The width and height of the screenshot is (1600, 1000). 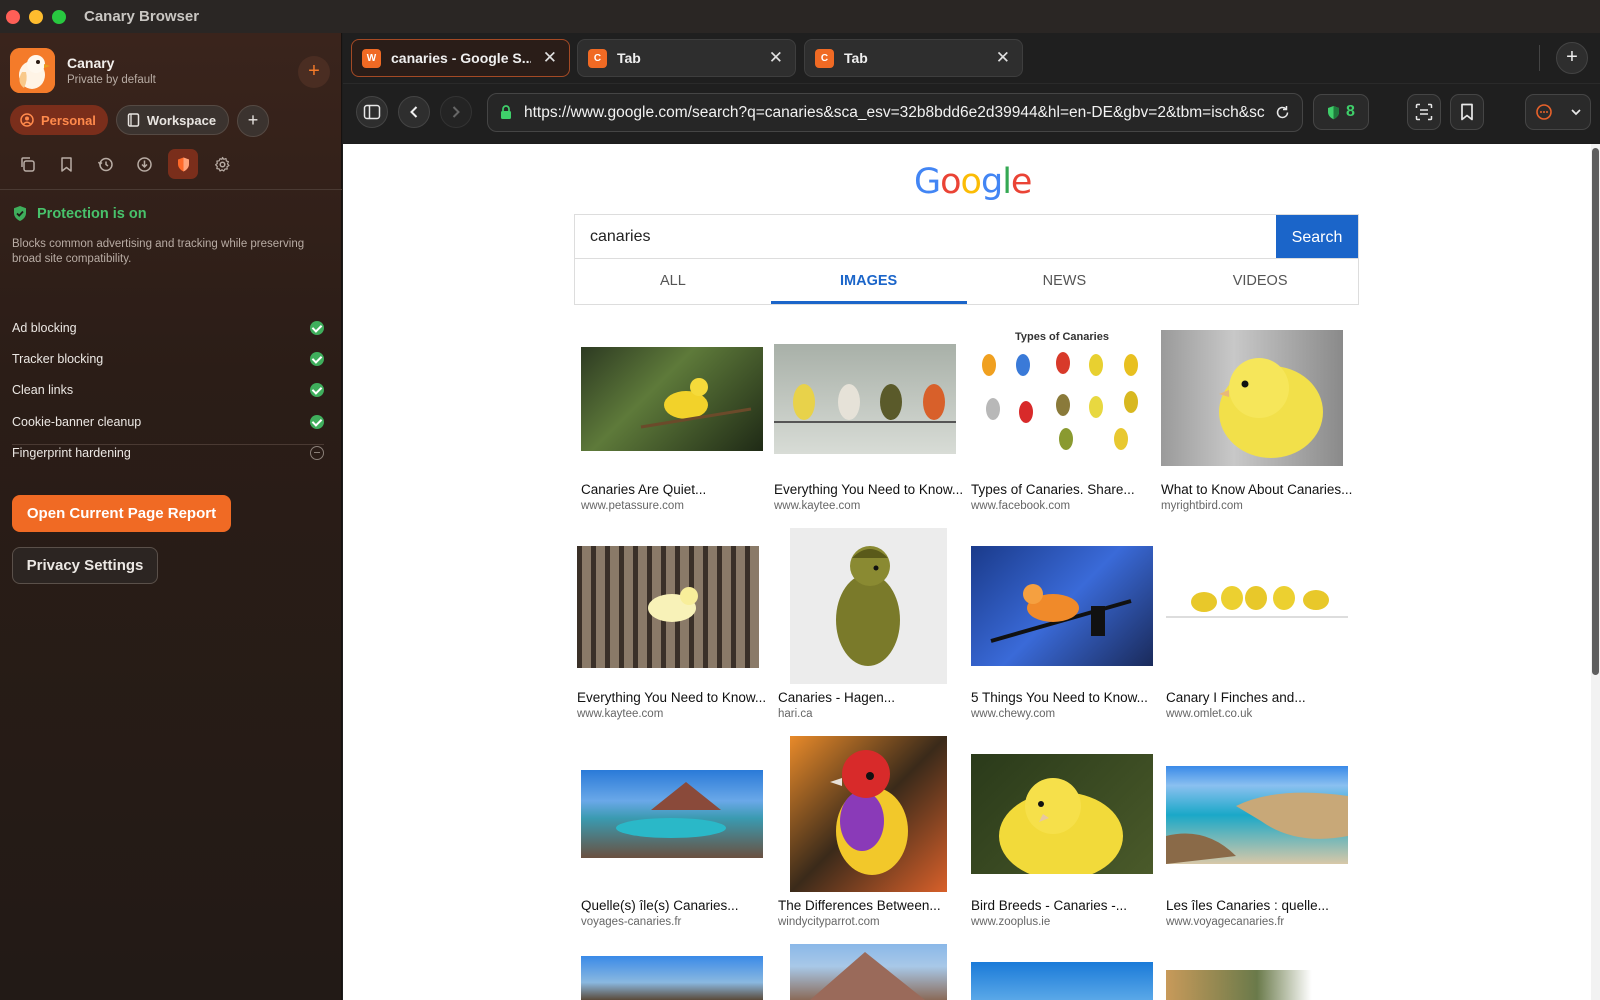 I want to click on feature-label: Clean links, so click(x=43, y=390).